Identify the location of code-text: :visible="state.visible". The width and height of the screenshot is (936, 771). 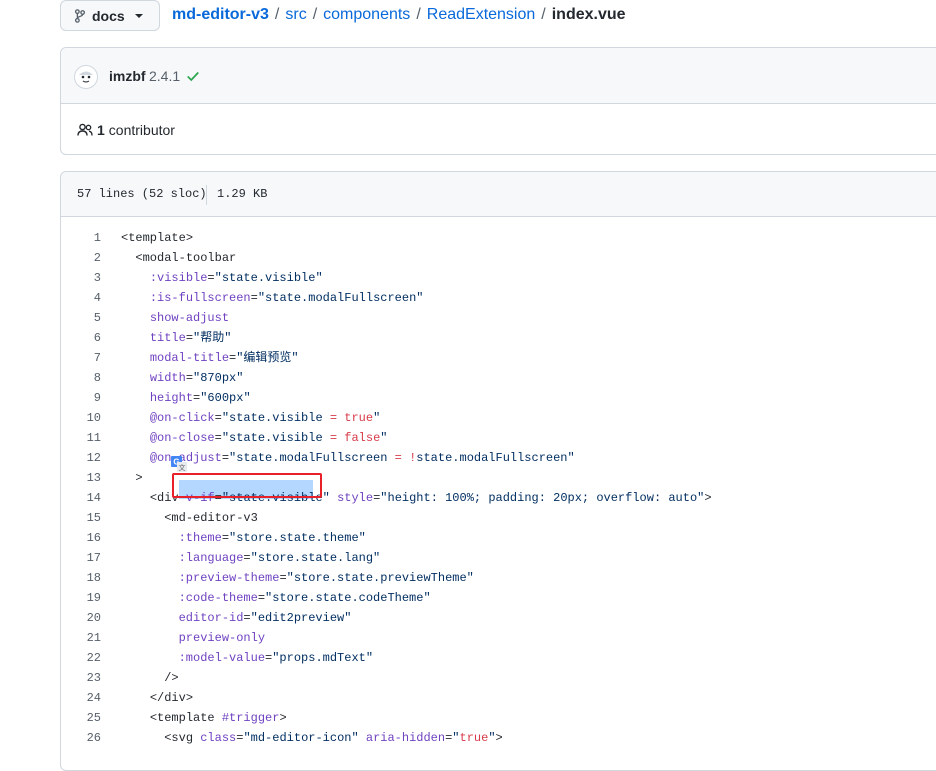
(236, 278).